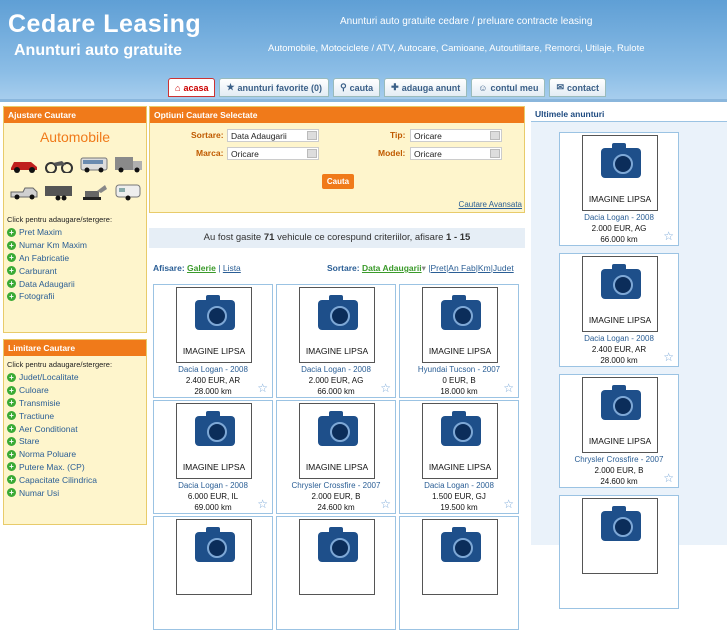 Image resolution: width=727 pixels, height=630 pixels. Describe the element at coordinates (75, 390) in the screenshot. I see `filter-option: + Culoare` at that location.